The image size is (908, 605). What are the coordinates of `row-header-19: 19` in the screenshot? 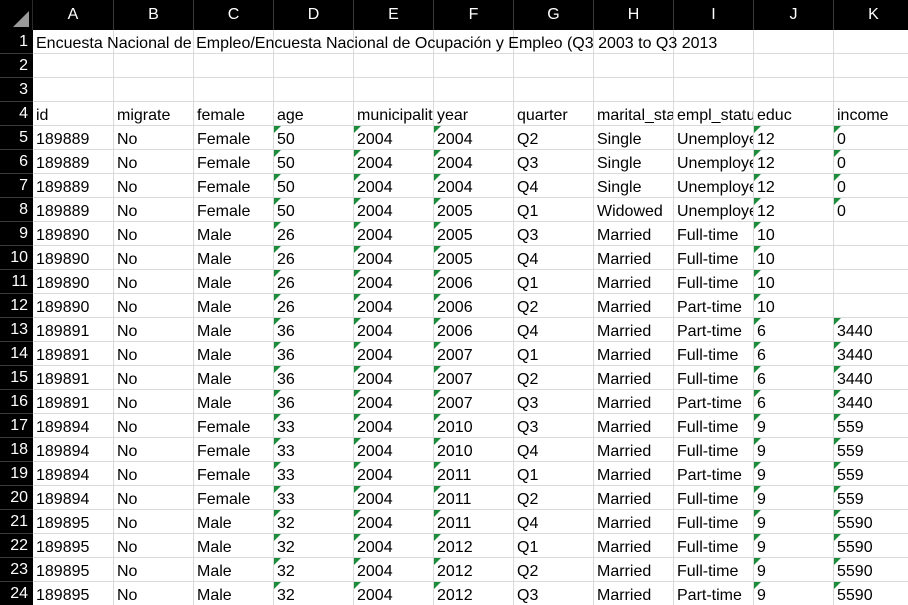 It's located at (16, 474).